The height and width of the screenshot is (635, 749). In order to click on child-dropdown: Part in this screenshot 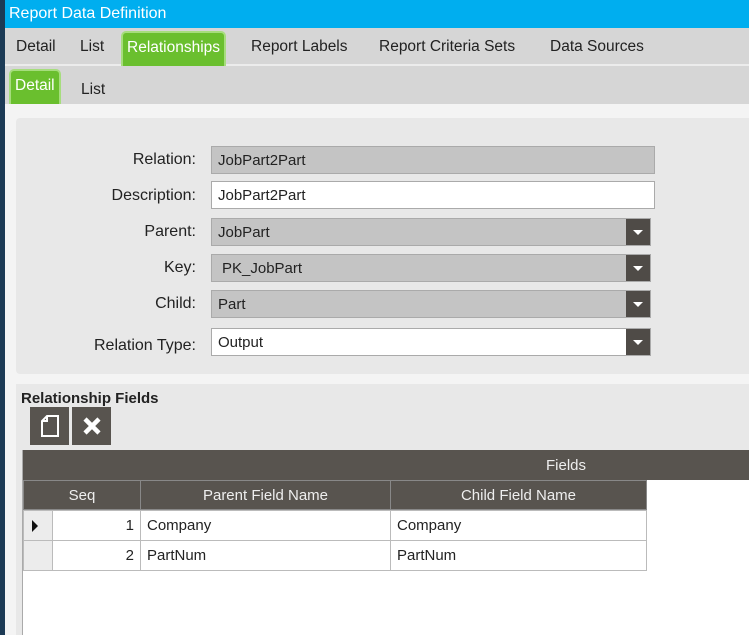, I will do `click(431, 304)`.